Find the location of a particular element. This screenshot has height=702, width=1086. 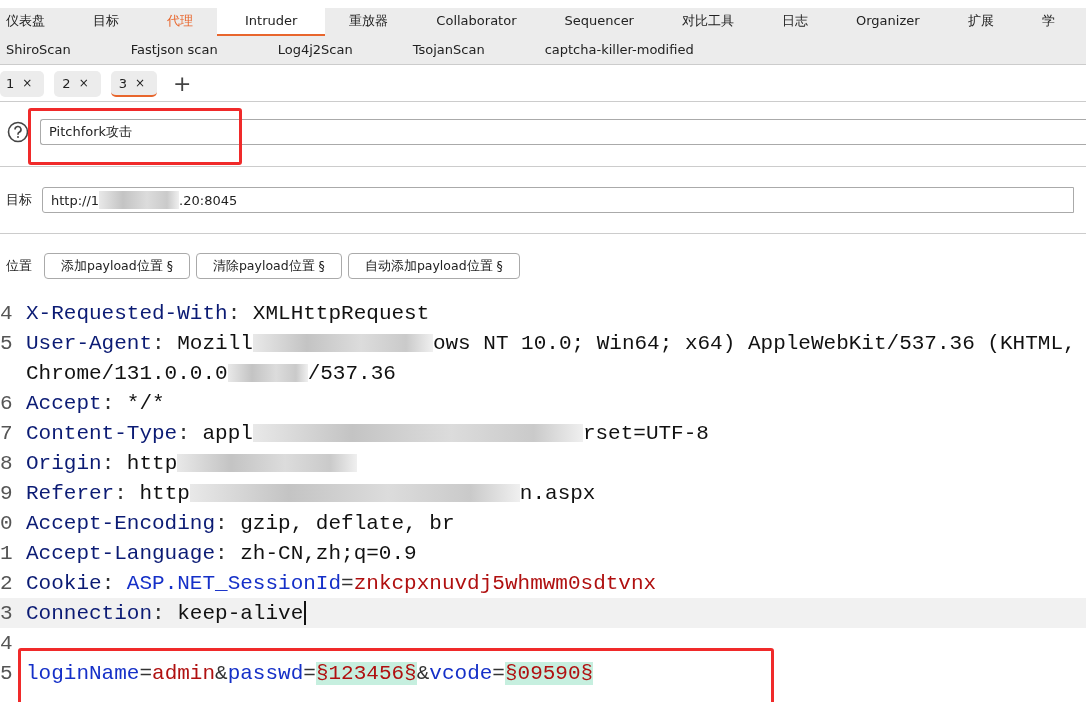

parameter-value: admin is located at coordinates (184, 673).